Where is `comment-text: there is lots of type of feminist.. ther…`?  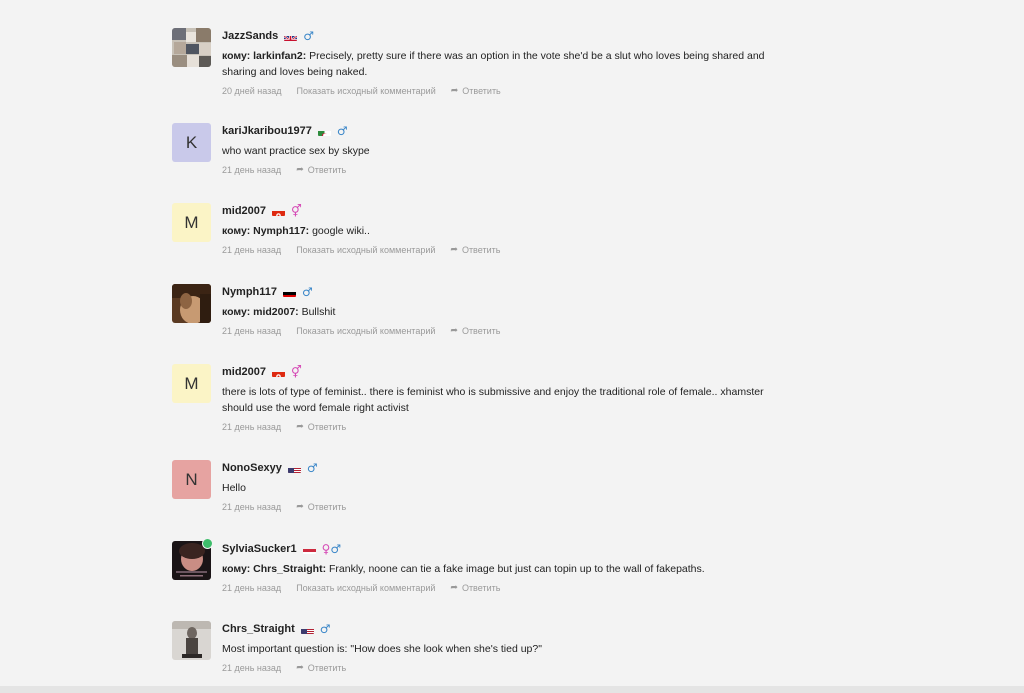 comment-text: there is lots of type of feminist.. ther… is located at coordinates (507, 400).